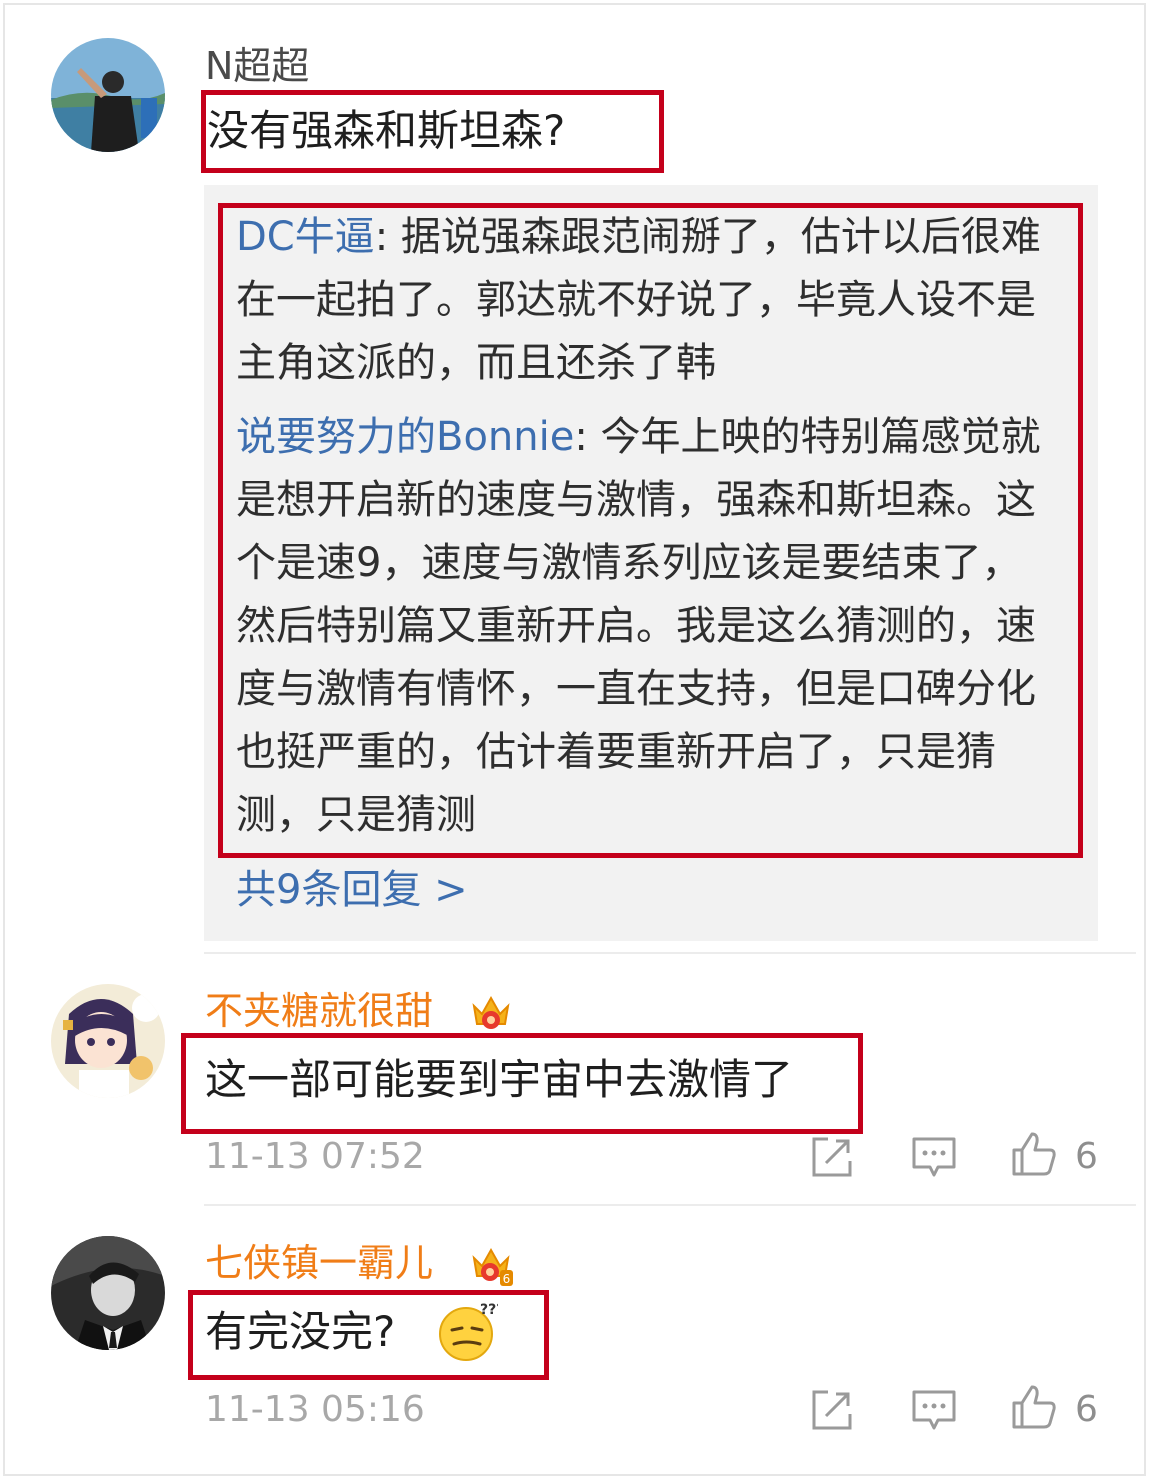  I want to click on comment-username: 不夹糖就很甜, so click(319, 1011).